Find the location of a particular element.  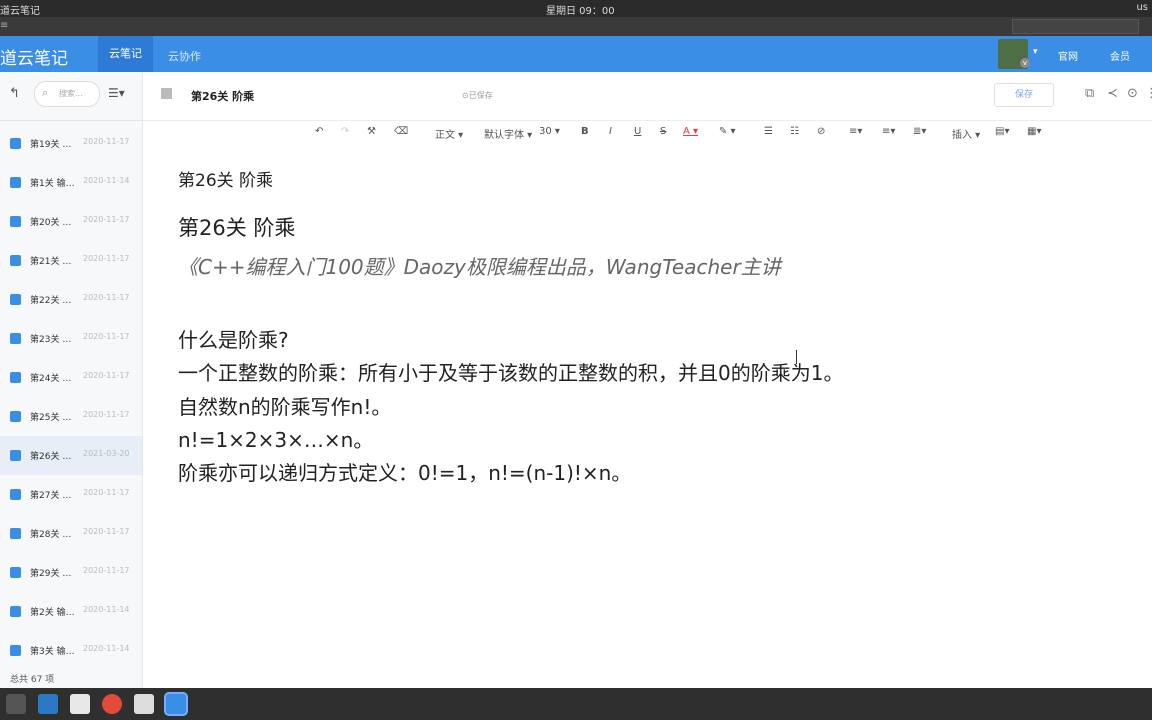

doc-paragraph: n!=1×2×3×…×n。 is located at coordinates (275, 438).